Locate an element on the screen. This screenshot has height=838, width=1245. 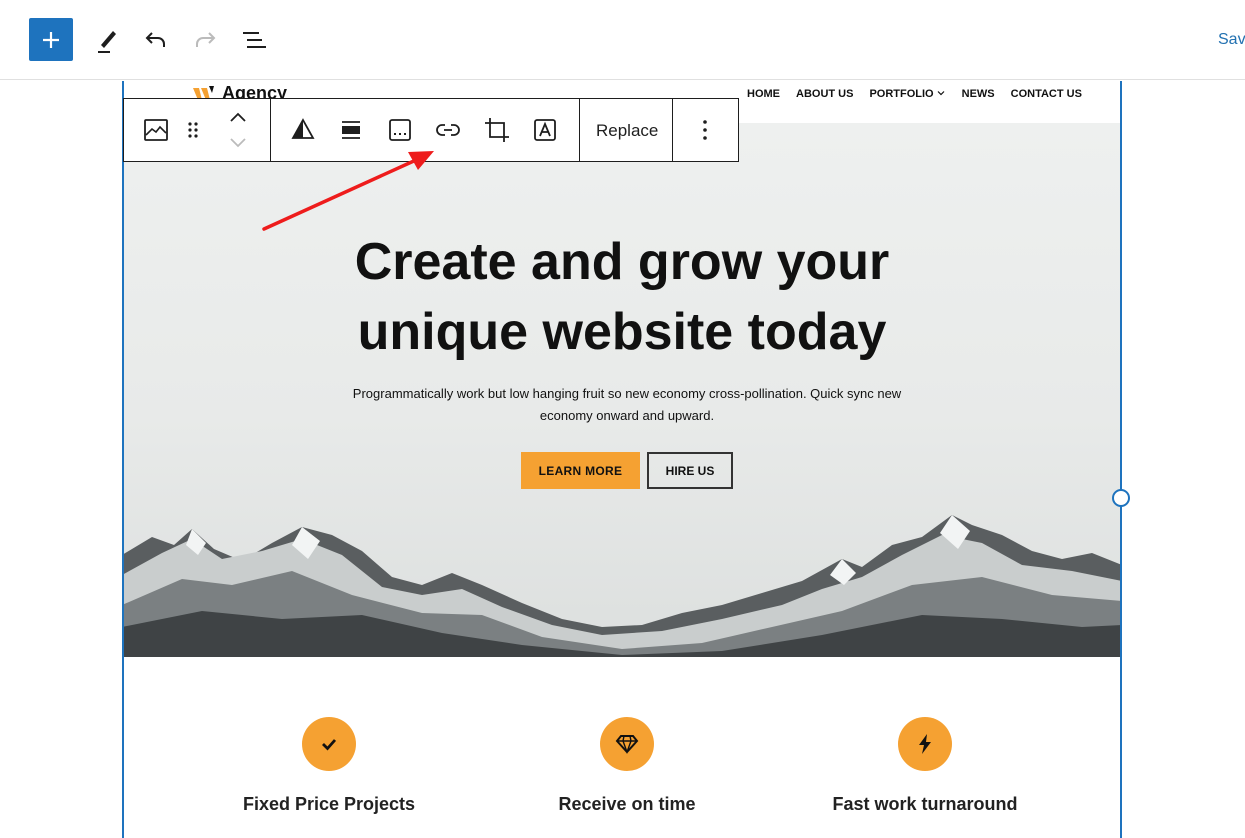
move-up-down-icon is located at coordinates (238, 130).